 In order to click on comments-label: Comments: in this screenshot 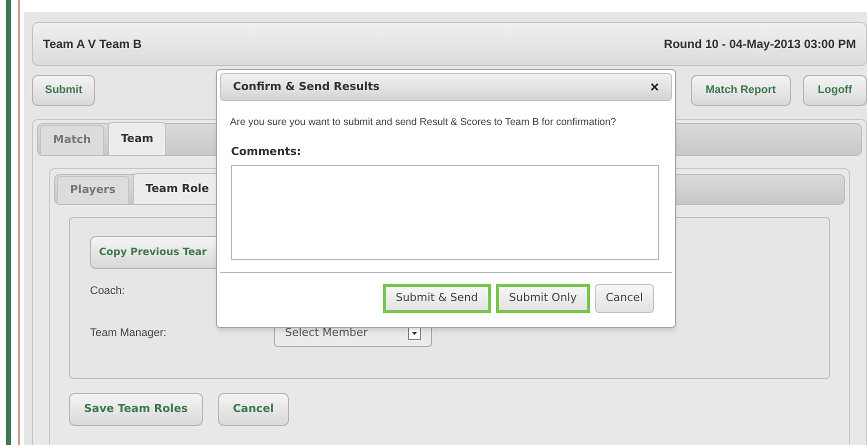, I will do `click(266, 152)`.